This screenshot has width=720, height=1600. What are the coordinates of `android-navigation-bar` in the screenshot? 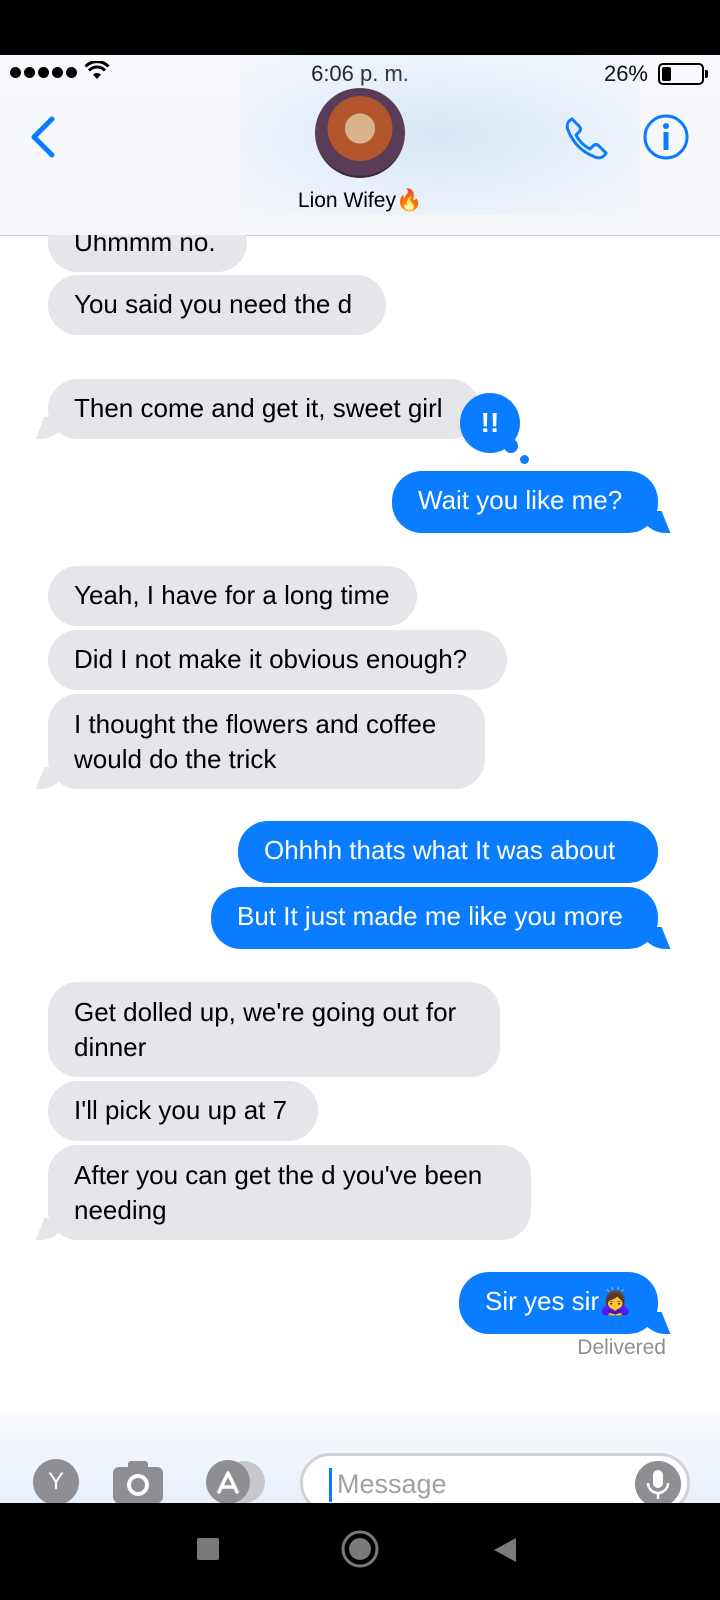 It's located at (360, 1551).